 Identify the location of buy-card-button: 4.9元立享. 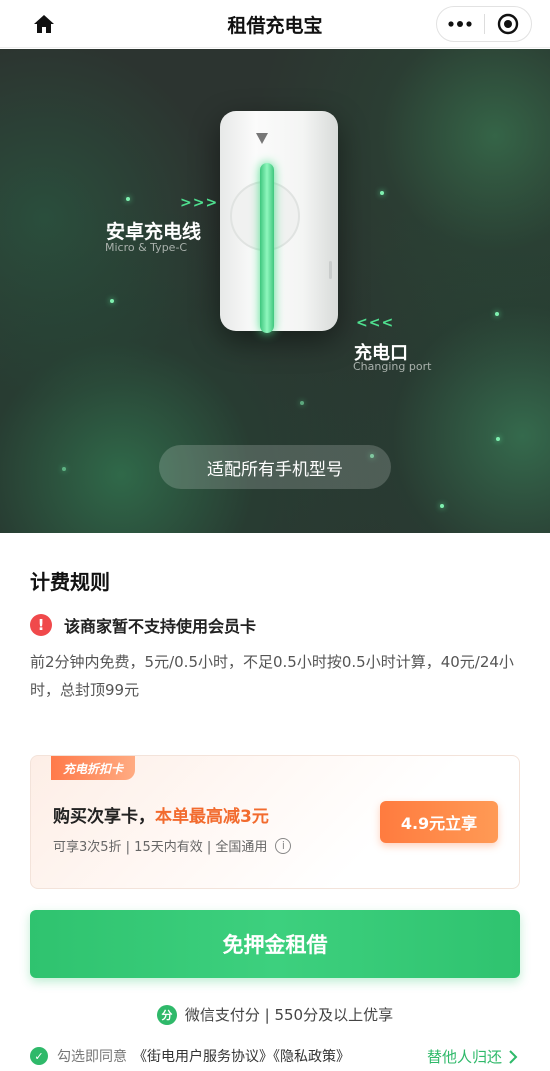
(439, 822).